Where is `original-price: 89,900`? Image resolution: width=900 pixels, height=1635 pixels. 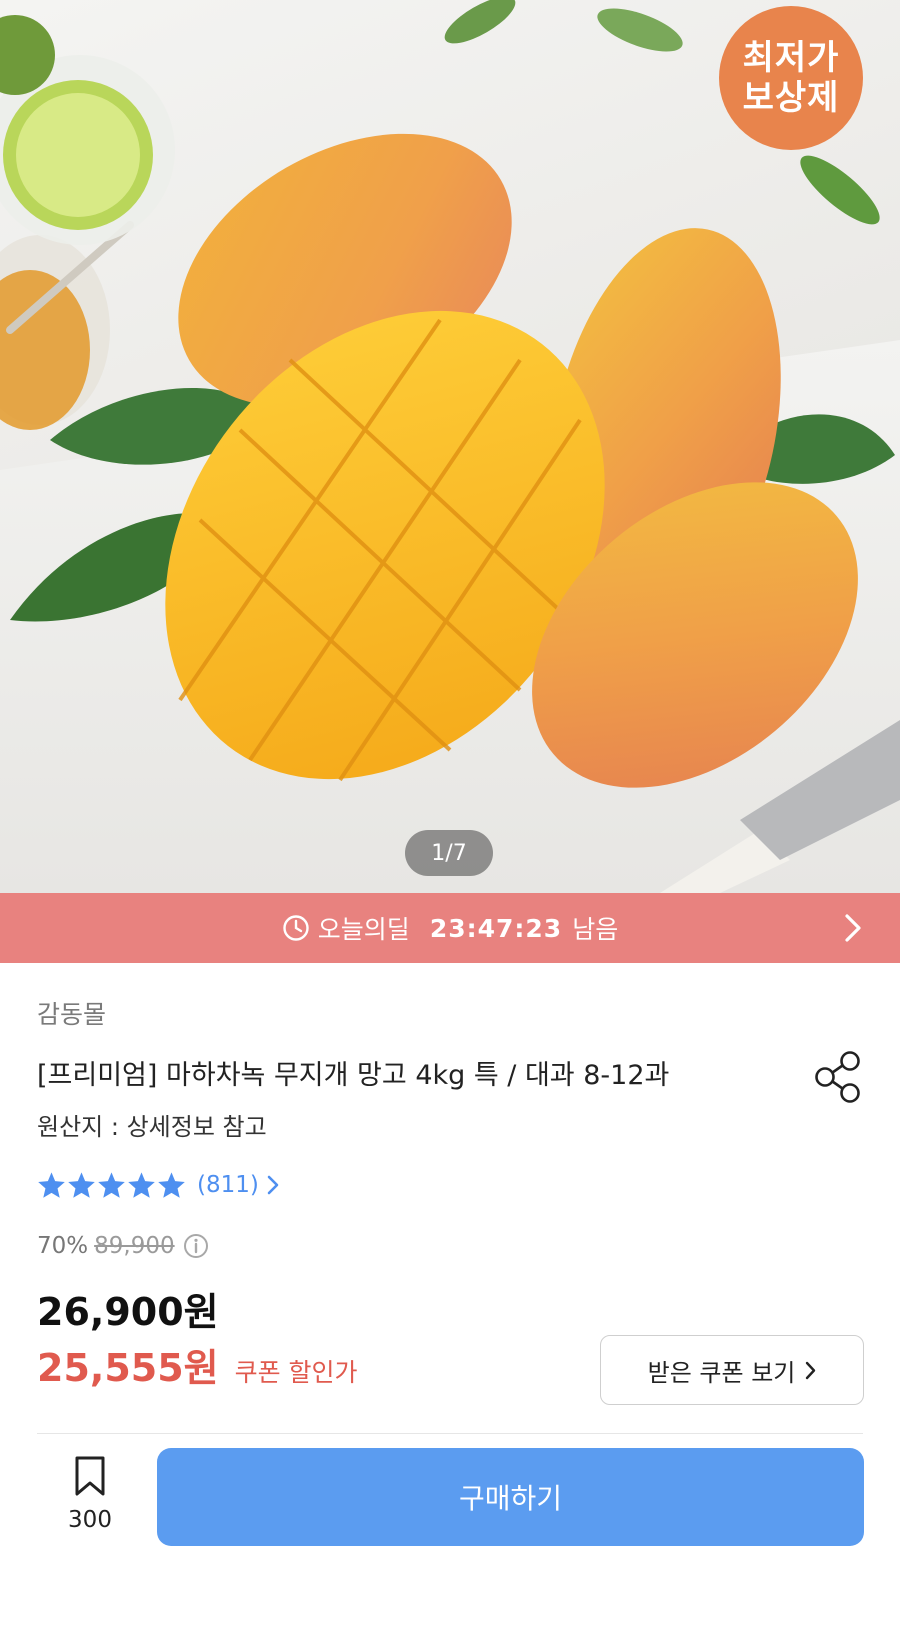 original-price: 89,900 is located at coordinates (134, 1246).